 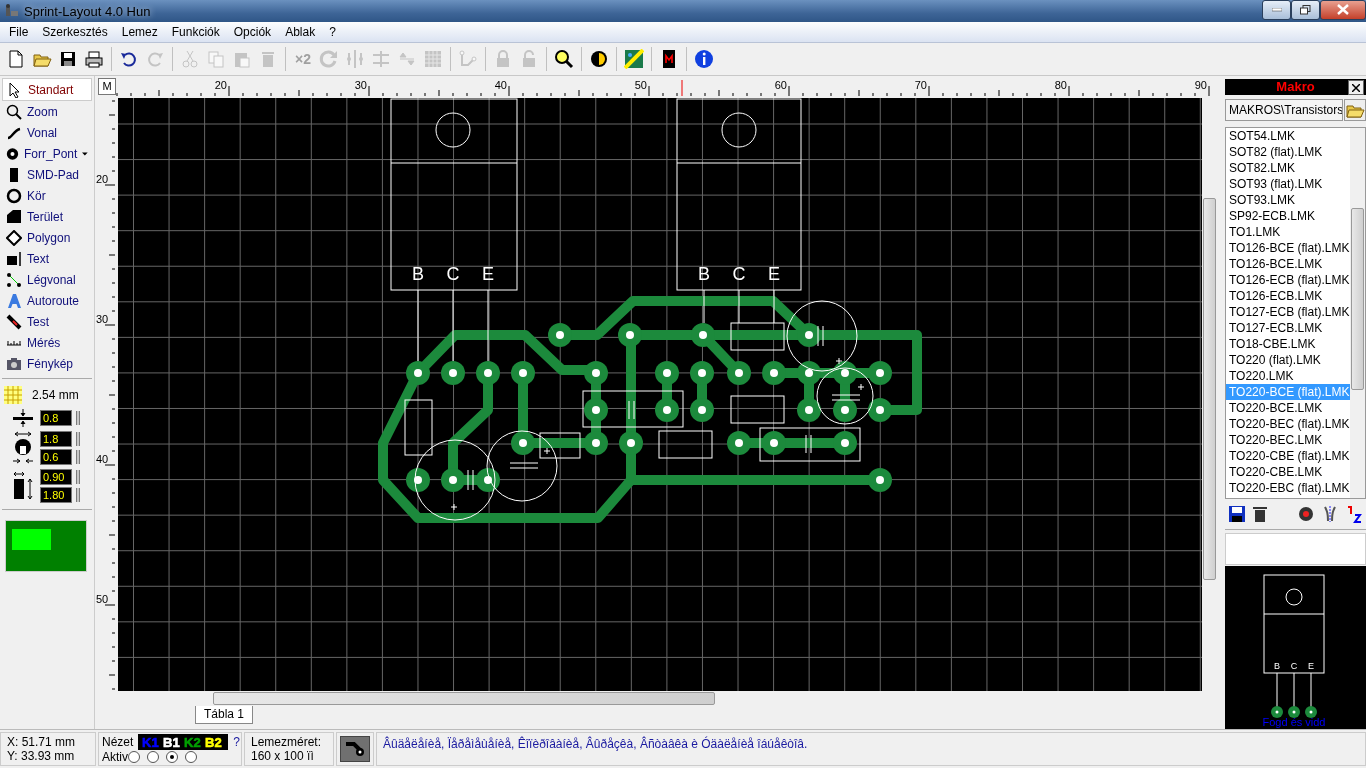 I want to click on board-size: 160 x 100 ïì, so click(x=283, y=756).